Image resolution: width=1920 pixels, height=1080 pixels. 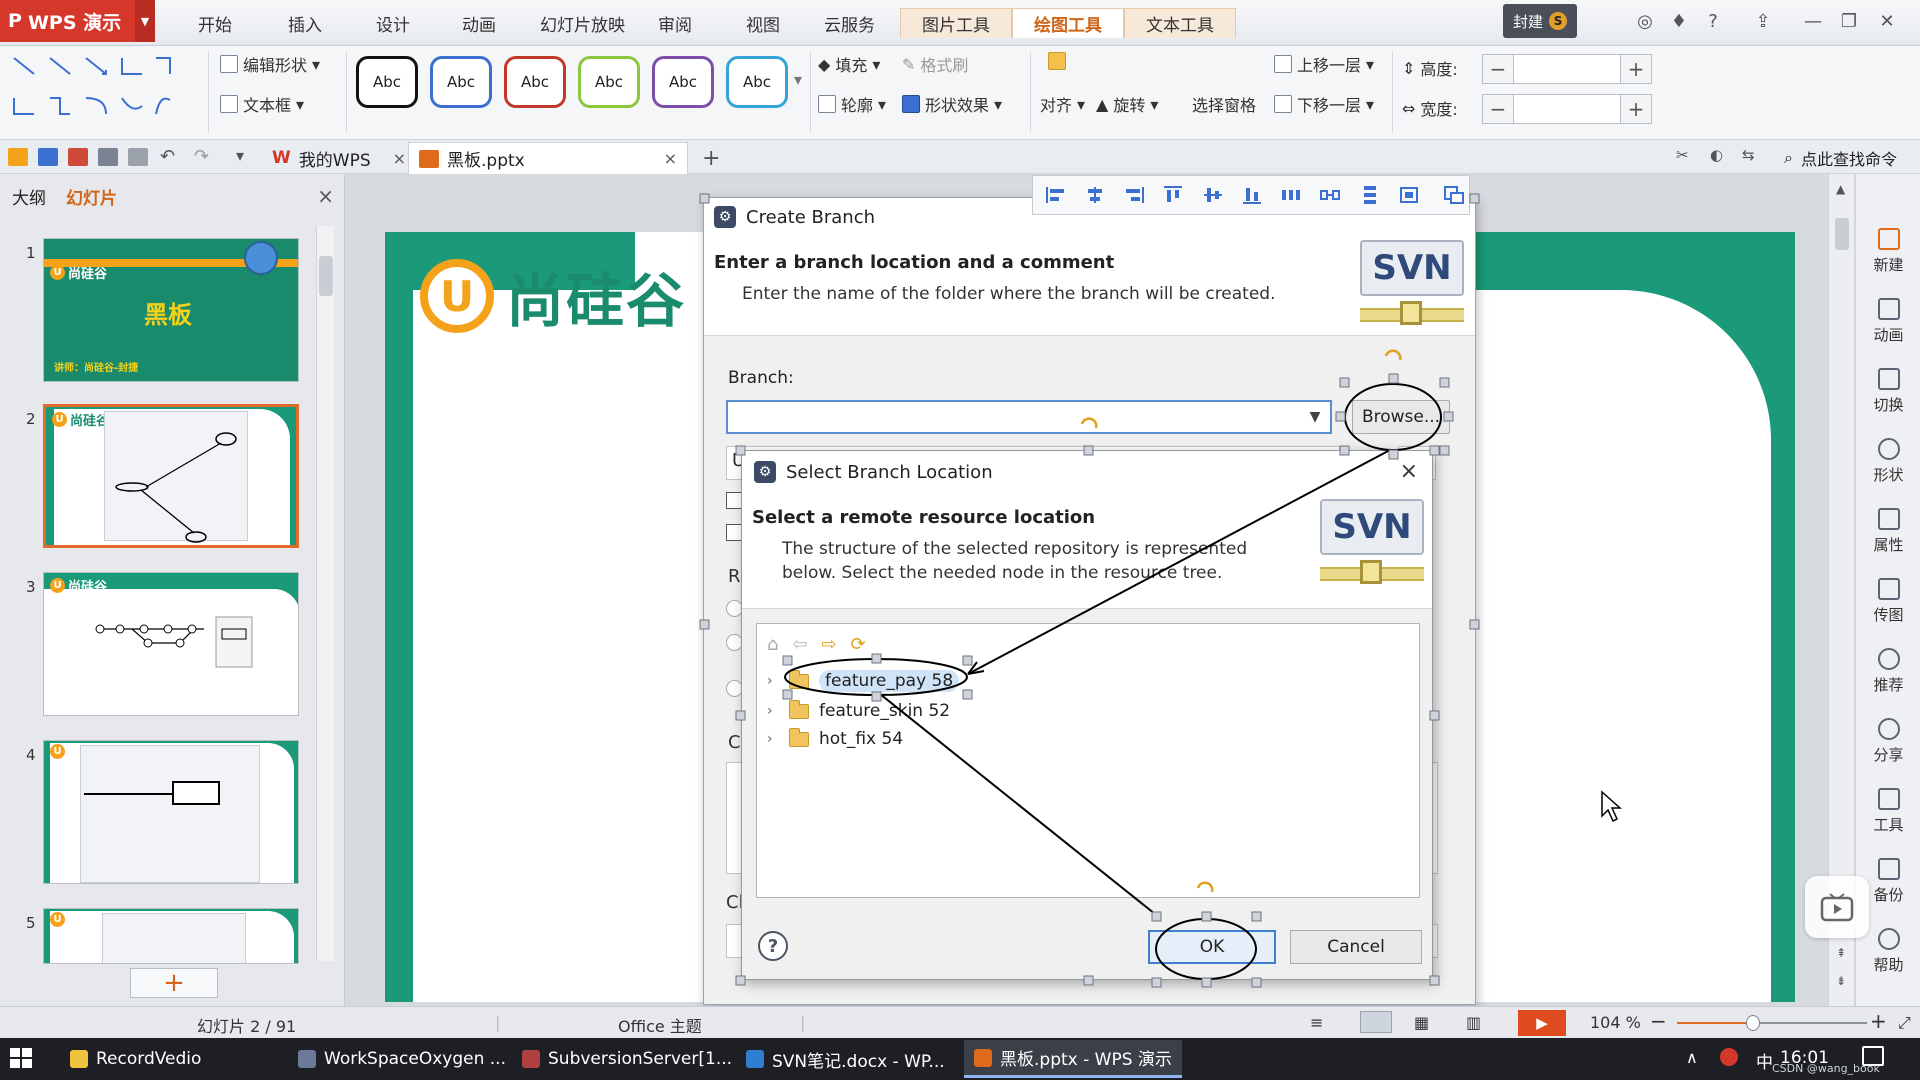 What do you see at coordinates (1421, 1022) in the screenshot?
I see `slide-sorter-icon: ▦` at bounding box center [1421, 1022].